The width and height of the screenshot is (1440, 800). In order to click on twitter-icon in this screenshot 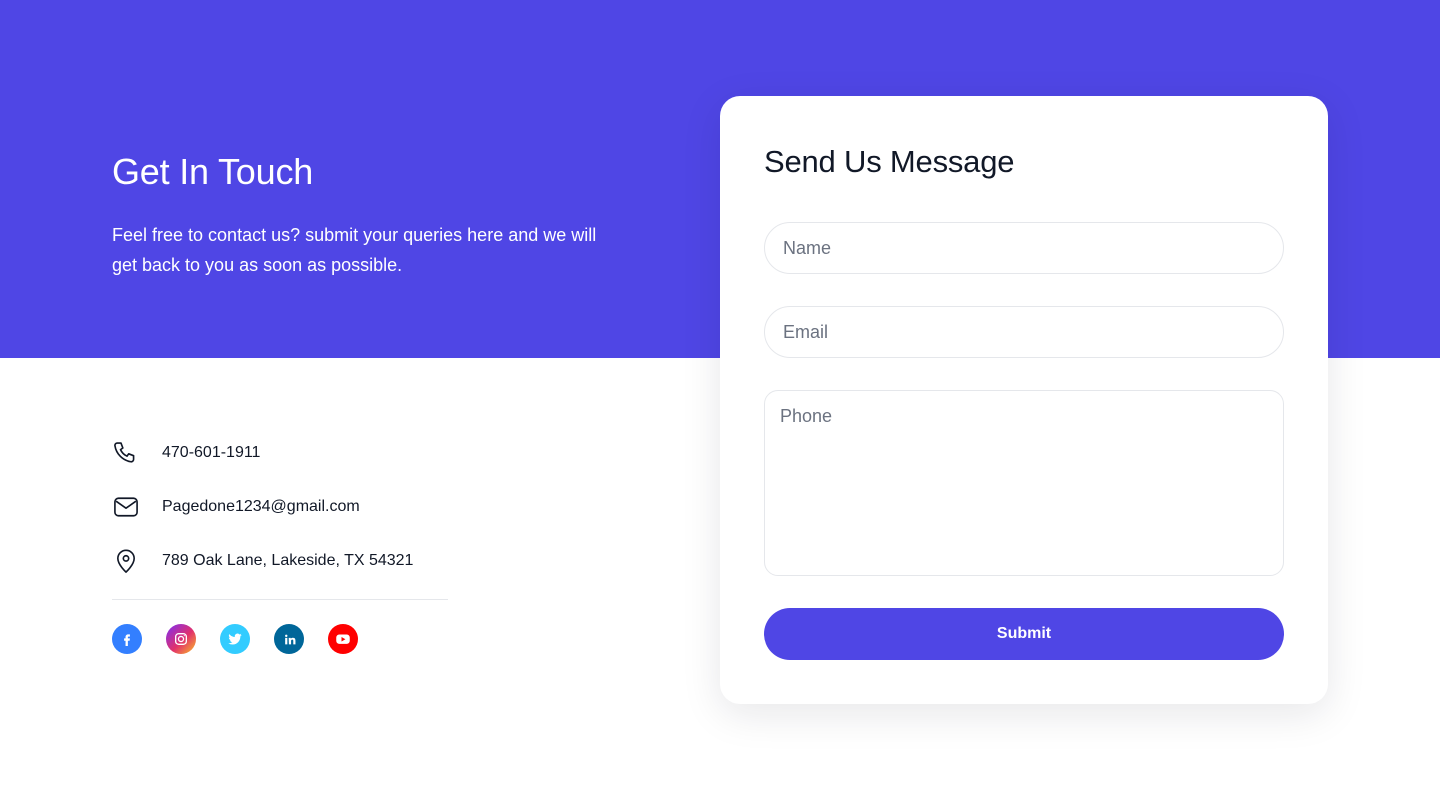, I will do `click(235, 639)`.